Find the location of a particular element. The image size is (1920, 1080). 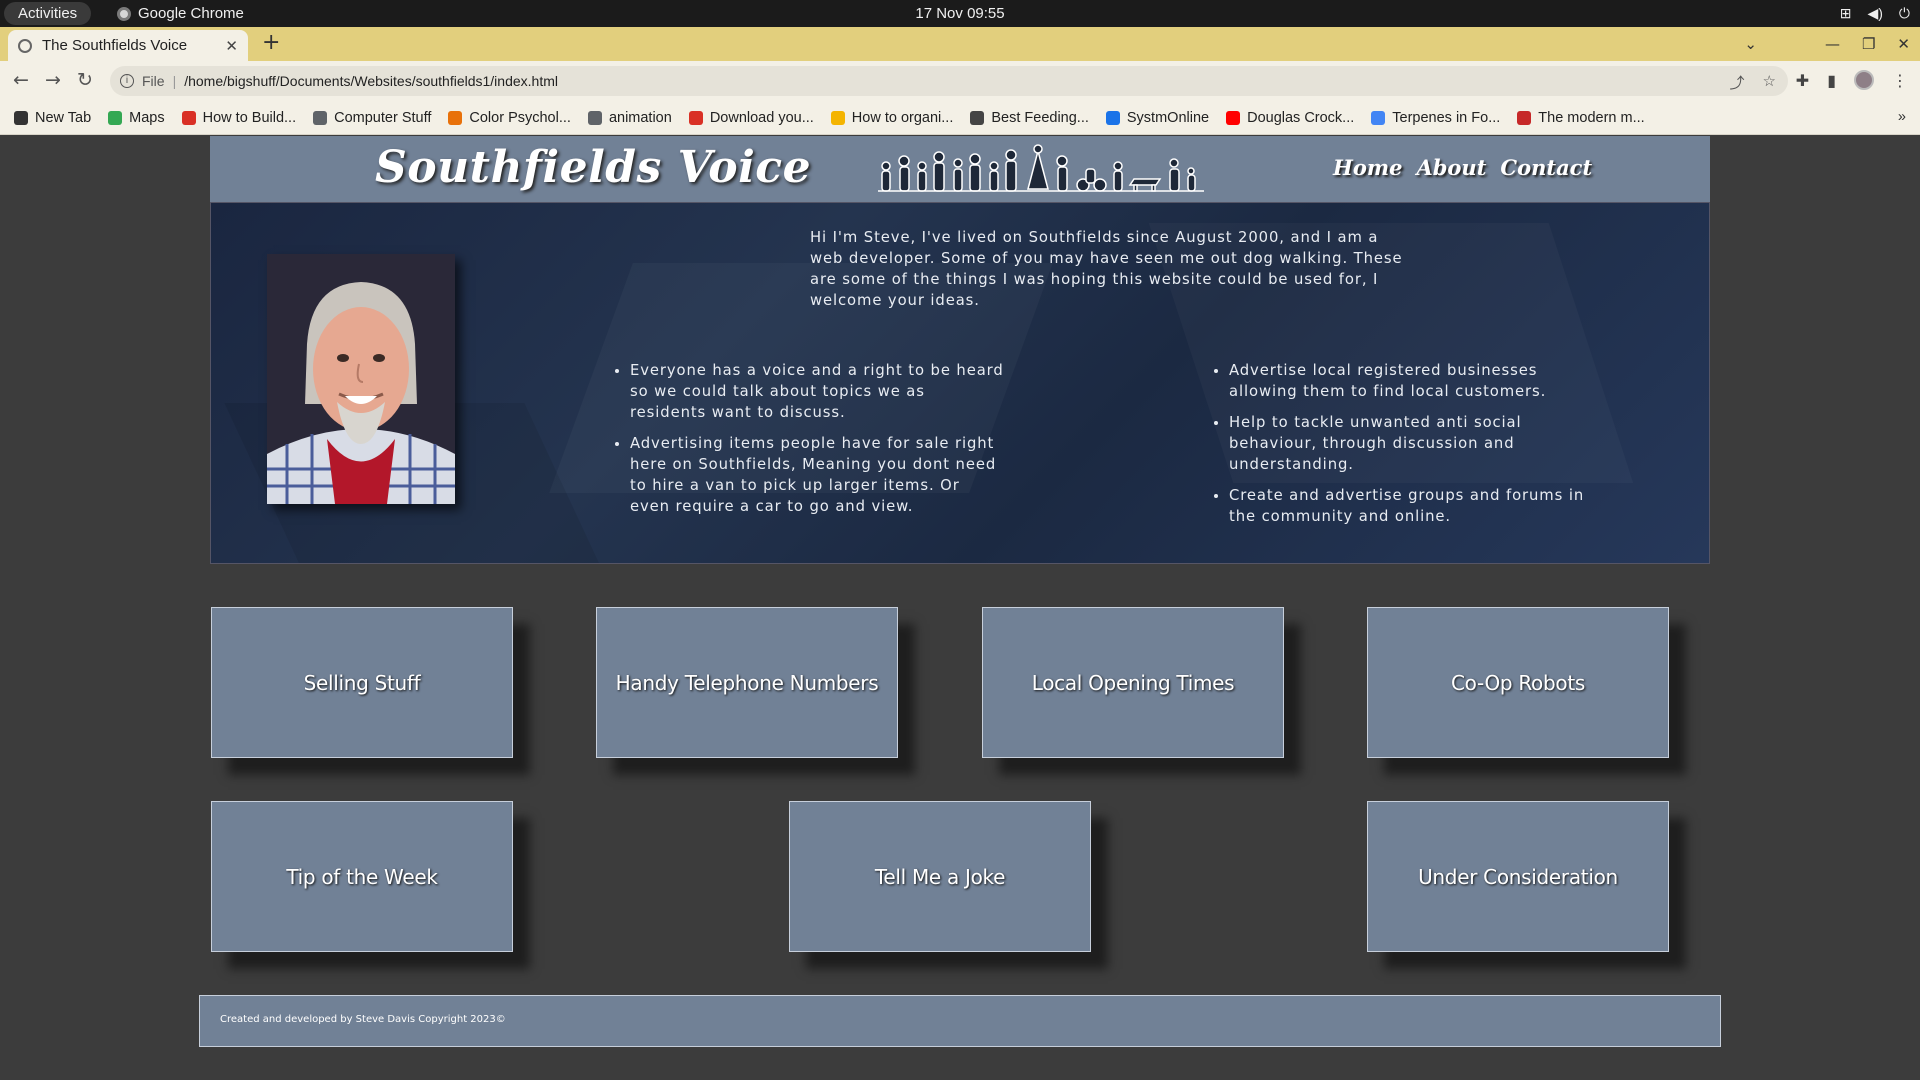

card-tell-me-a-joke: Tell Me a Joke is located at coordinates (940, 876).